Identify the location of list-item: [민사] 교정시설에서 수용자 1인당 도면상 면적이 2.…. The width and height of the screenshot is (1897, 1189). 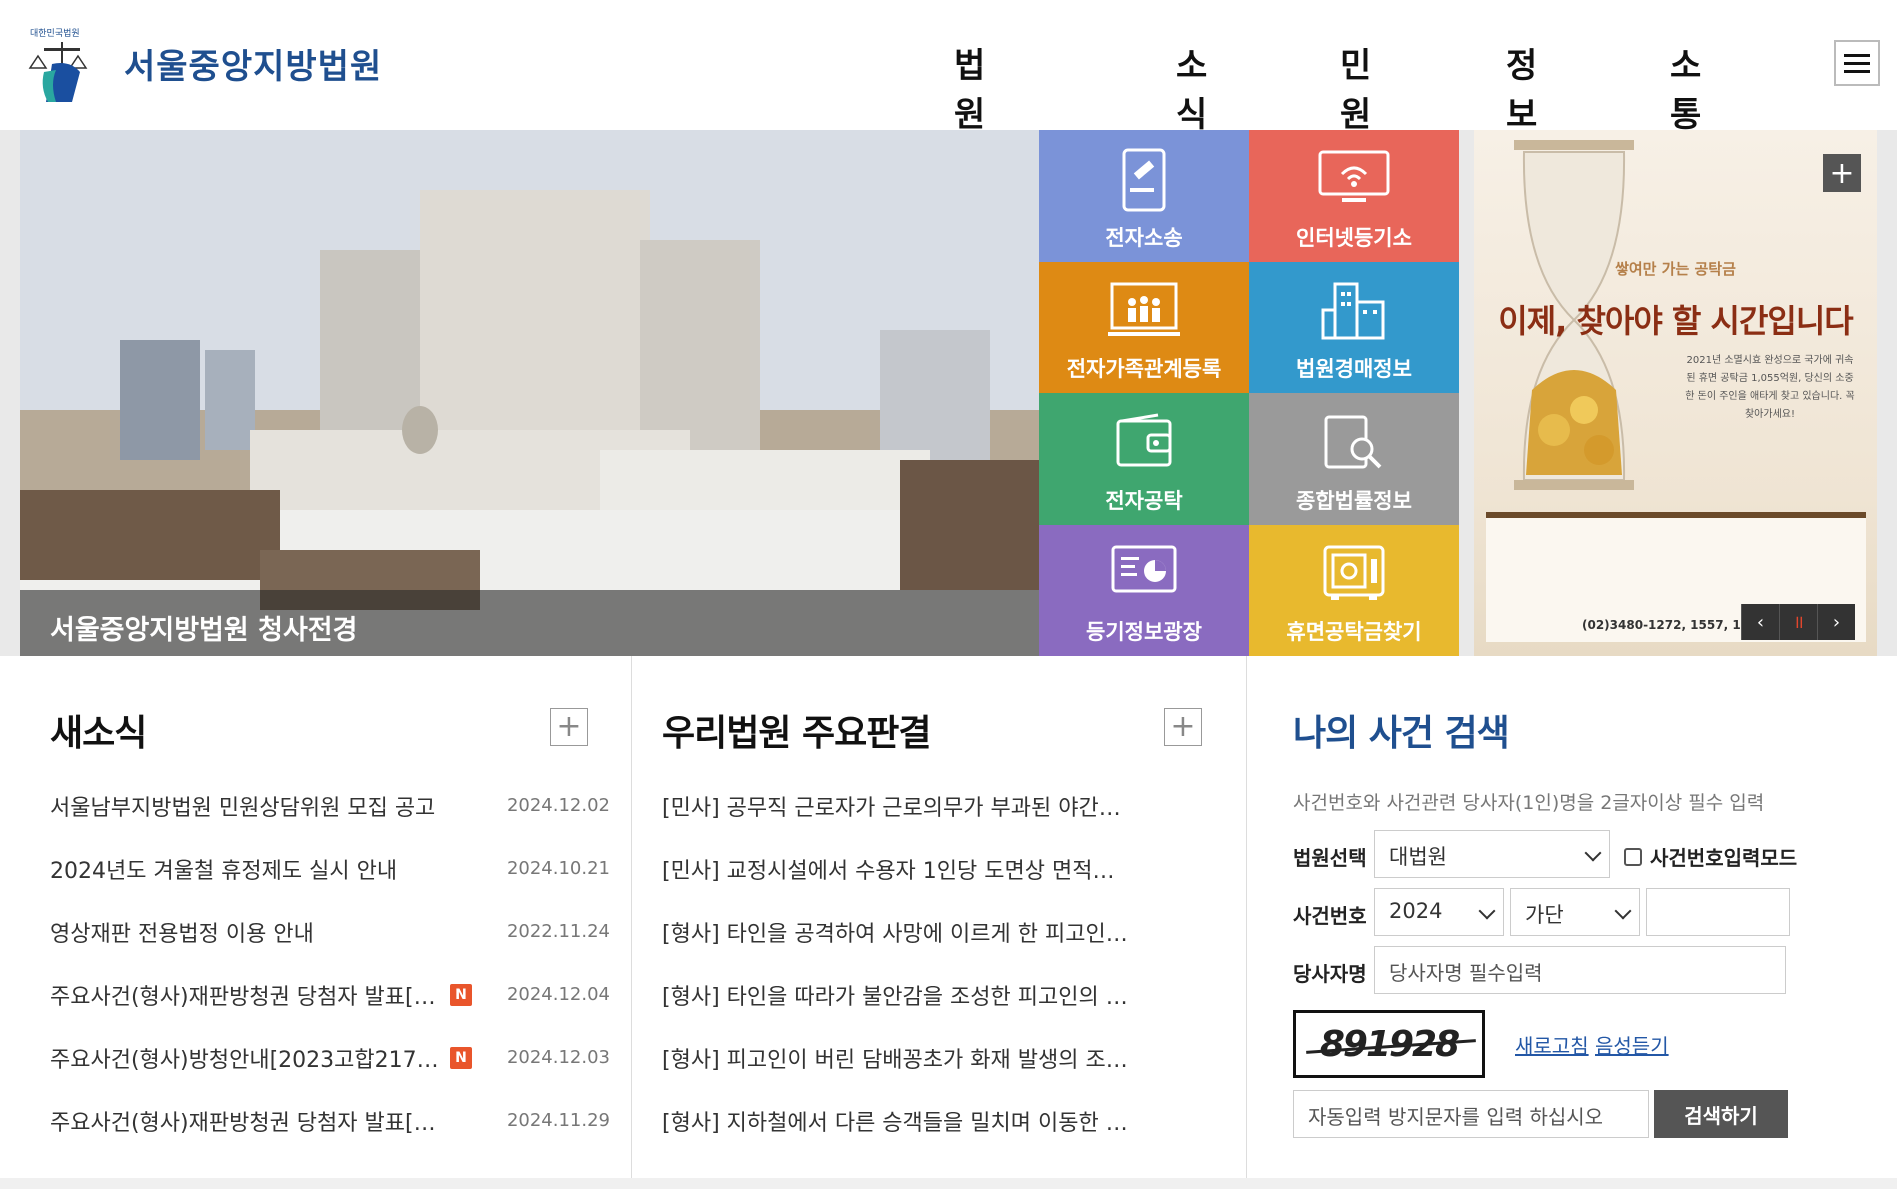
(942, 868).